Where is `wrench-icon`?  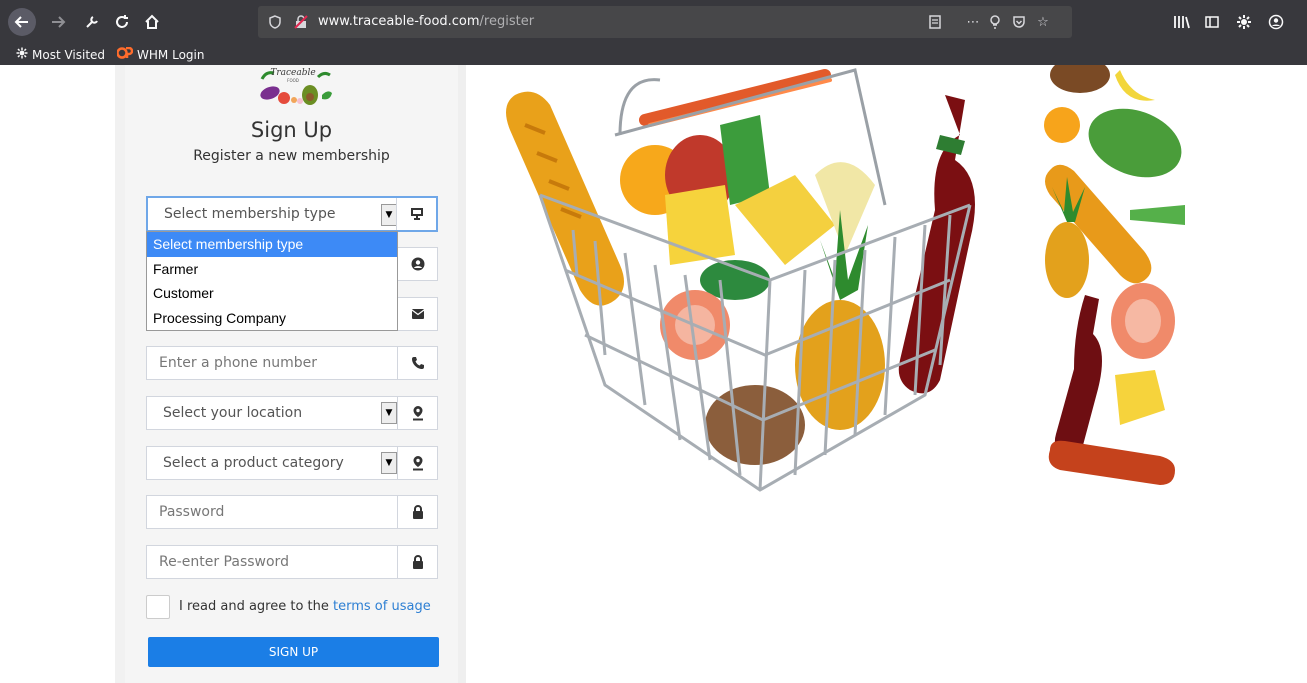 wrench-icon is located at coordinates (92, 22).